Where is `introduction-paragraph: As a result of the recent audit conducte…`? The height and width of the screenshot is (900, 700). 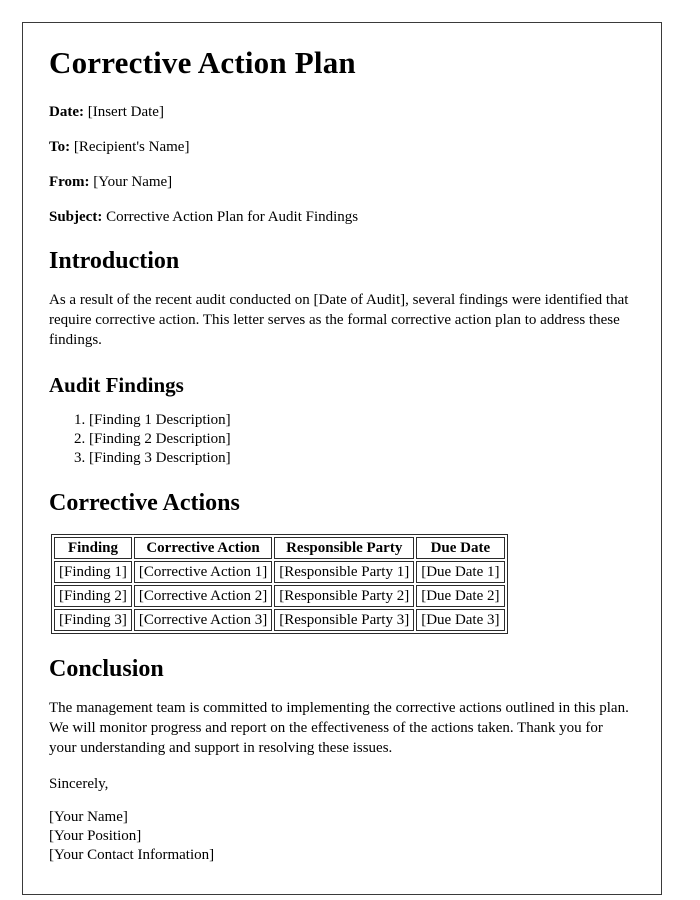 introduction-paragraph: As a result of the recent audit conducte… is located at coordinates (339, 320).